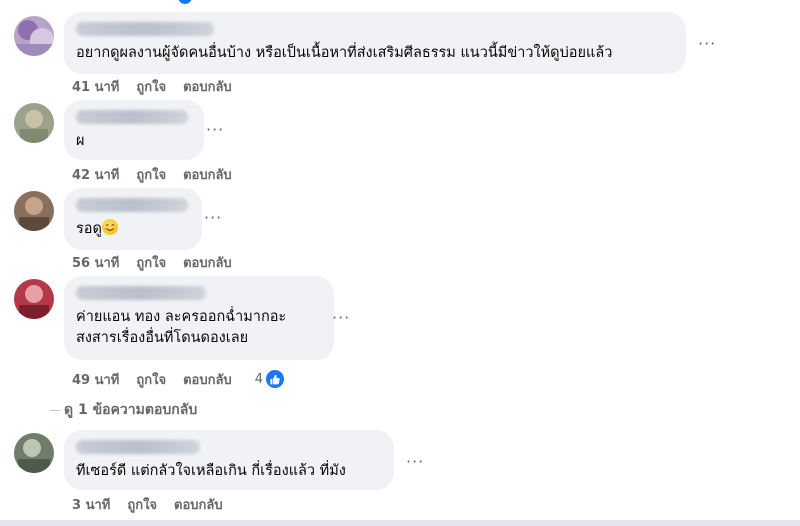  What do you see at coordinates (95, 262) in the screenshot?
I see `comment-timestamp: 56 นาที` at bounding box center [95, 262].